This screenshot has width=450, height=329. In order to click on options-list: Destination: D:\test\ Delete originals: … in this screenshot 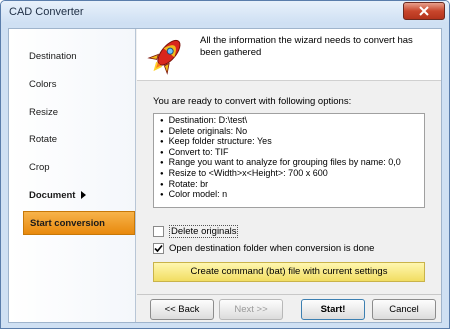, I will do `click(280, 158)`.